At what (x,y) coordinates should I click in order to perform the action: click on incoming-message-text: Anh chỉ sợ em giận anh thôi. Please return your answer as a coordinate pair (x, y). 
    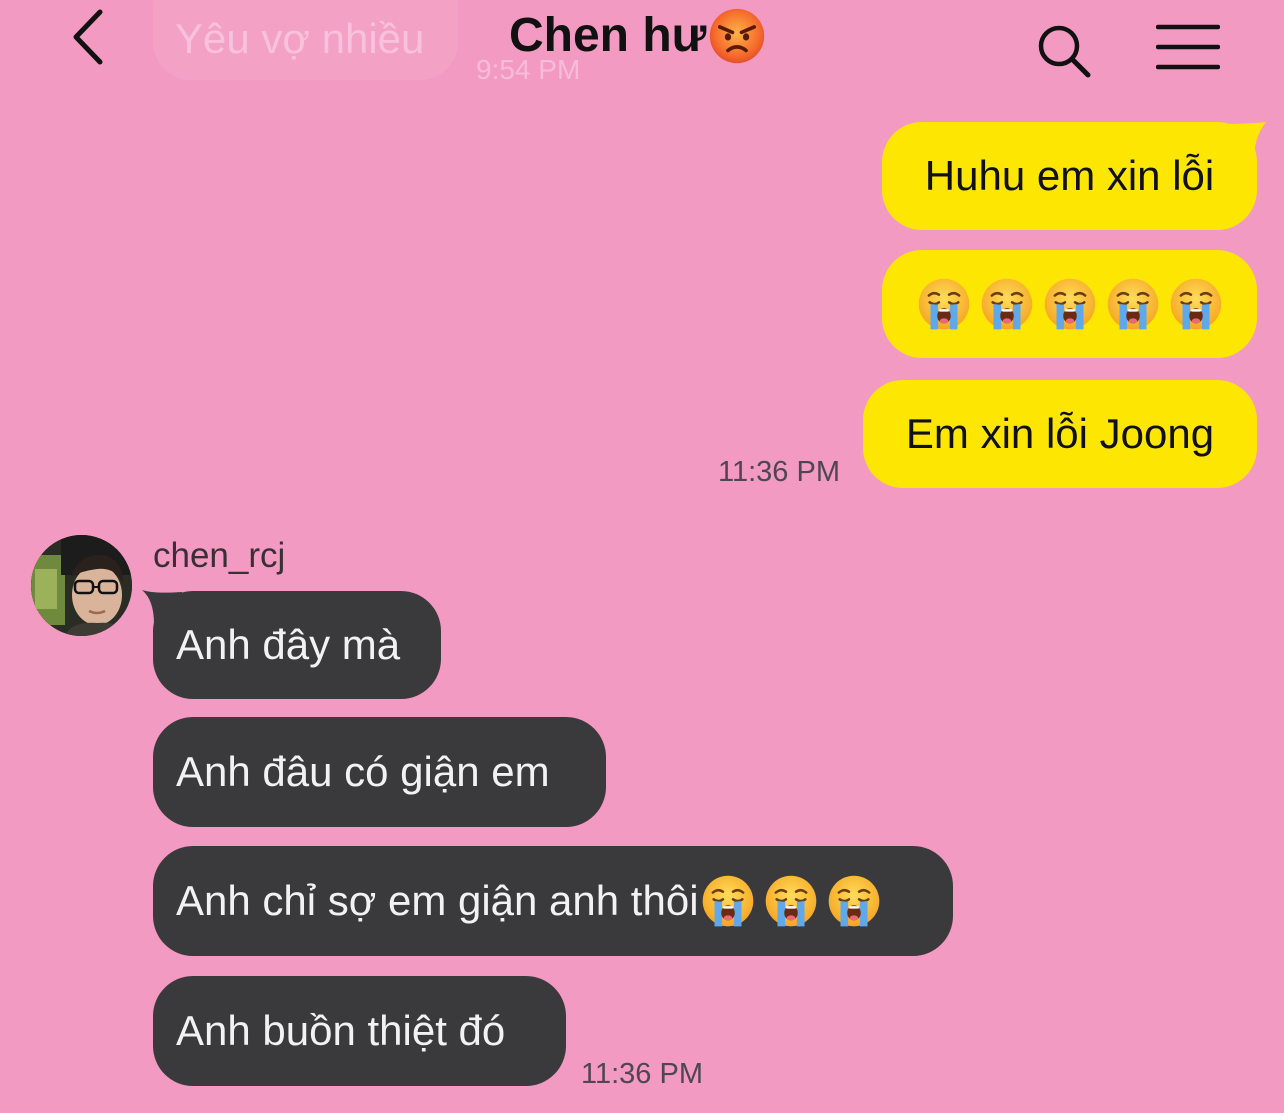
    Looking at the image, I should click on (437, 900).